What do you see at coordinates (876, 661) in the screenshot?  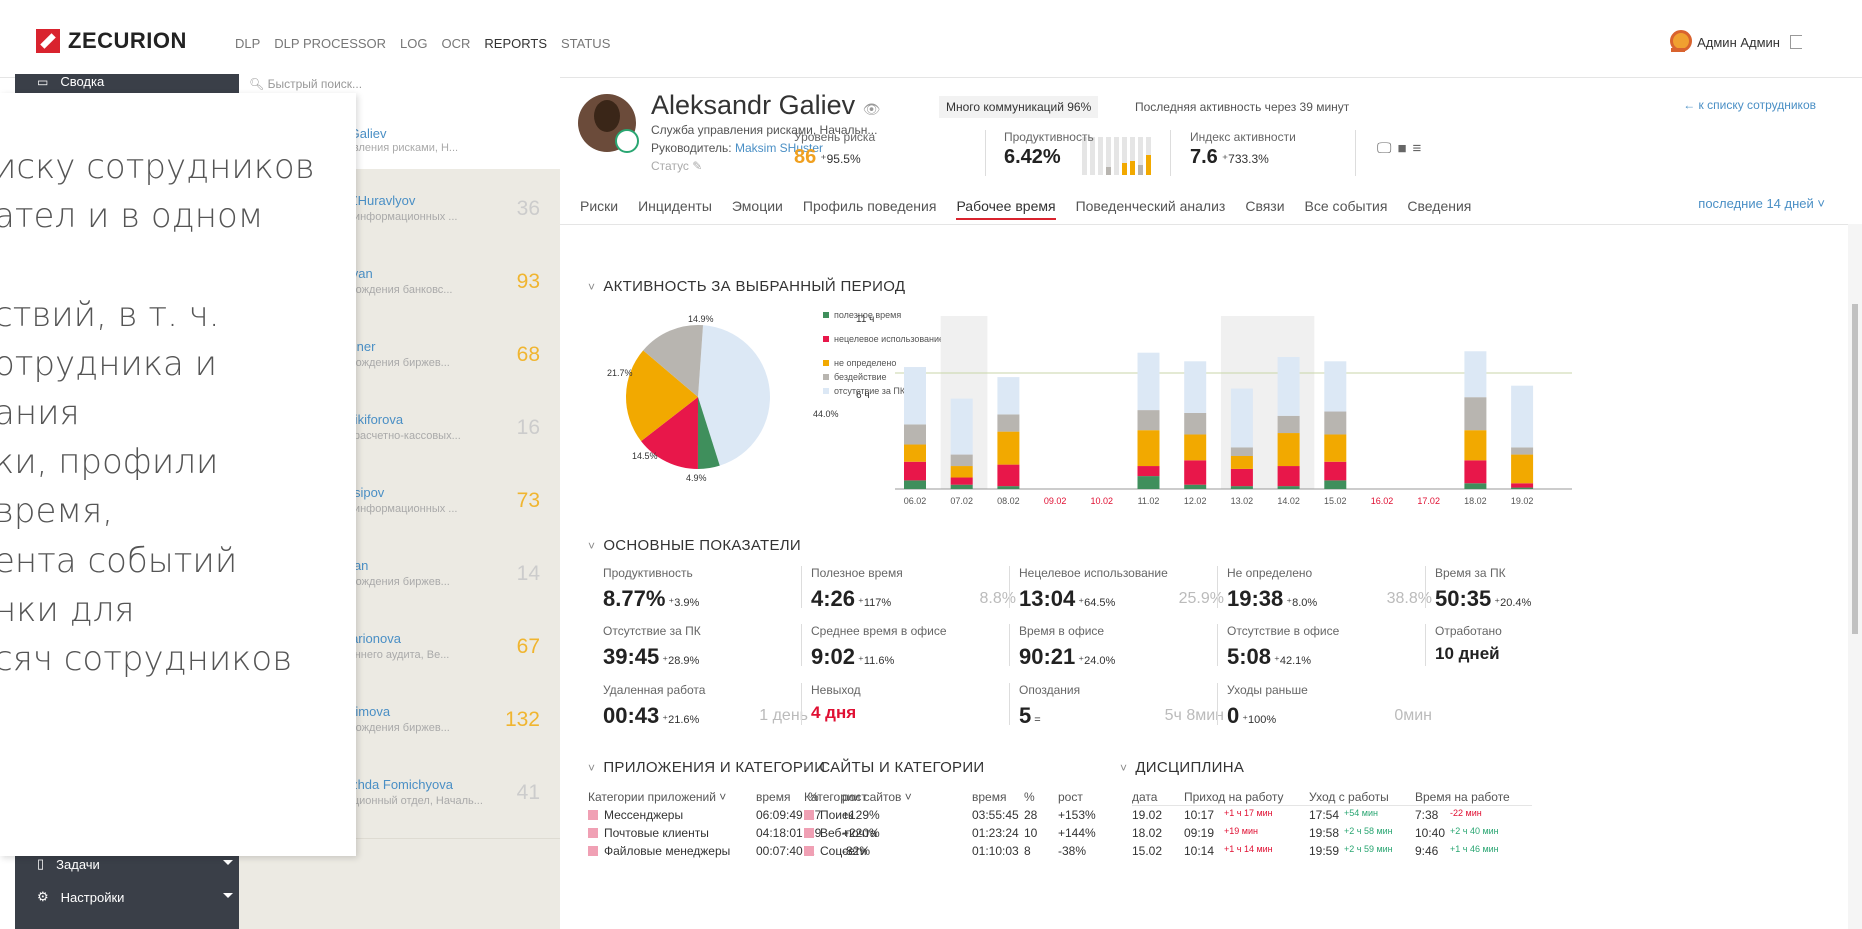 I see `metric-delta: ⁺11.6%` at bounding box center [876, 661].